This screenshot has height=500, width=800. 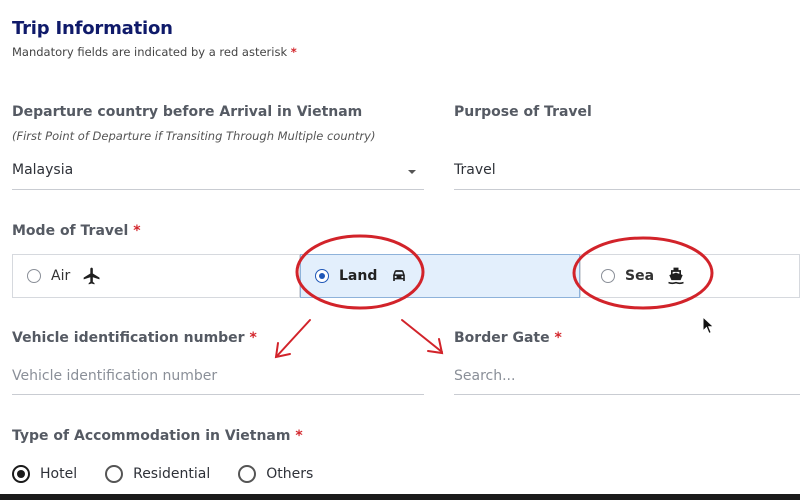 I want to click on accommodation-label: Type of Accommodation in Vietnam *, so click(x=157, y=436).